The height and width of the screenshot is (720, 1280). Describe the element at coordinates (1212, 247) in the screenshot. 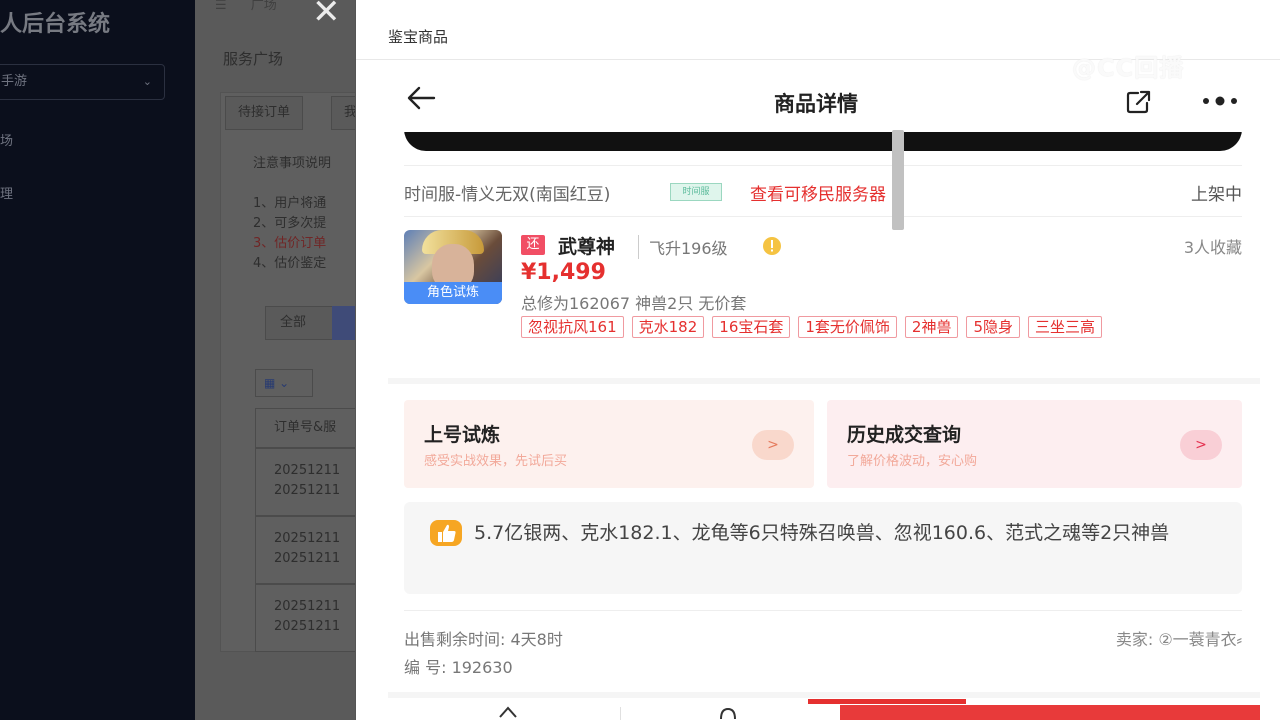

I see `favorite-count: 3人收藏` at that location.